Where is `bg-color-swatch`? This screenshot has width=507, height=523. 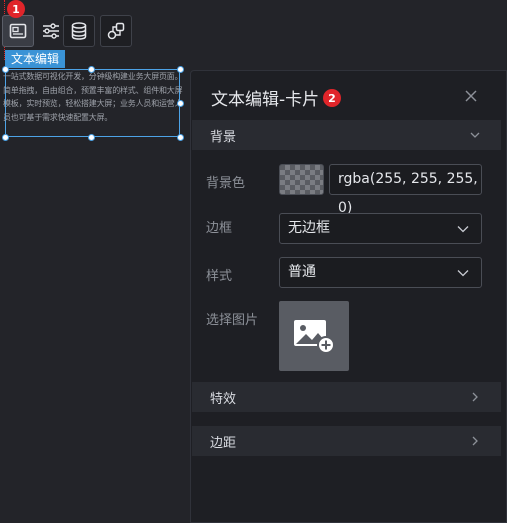
bg-color-swatch is located at coordinates (301, 179).